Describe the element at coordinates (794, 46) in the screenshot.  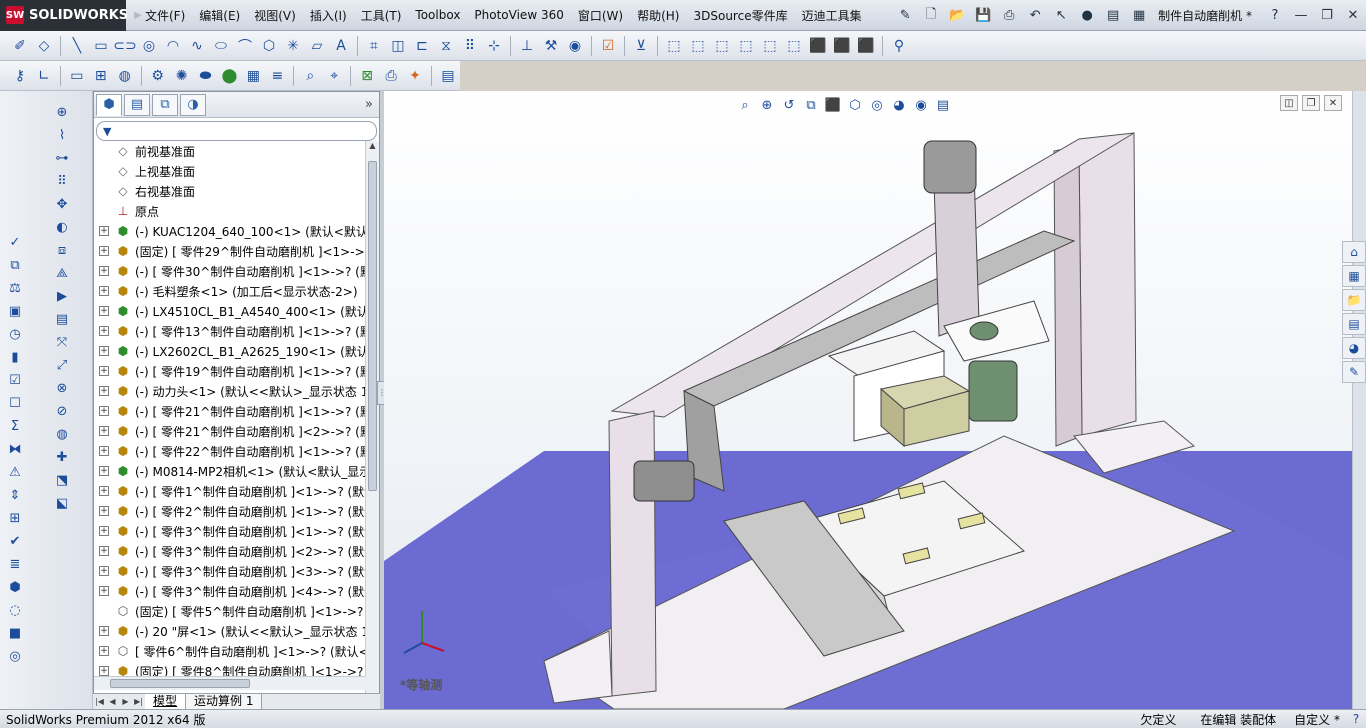
I see `view-bottom-icon: ⬚` at that location.